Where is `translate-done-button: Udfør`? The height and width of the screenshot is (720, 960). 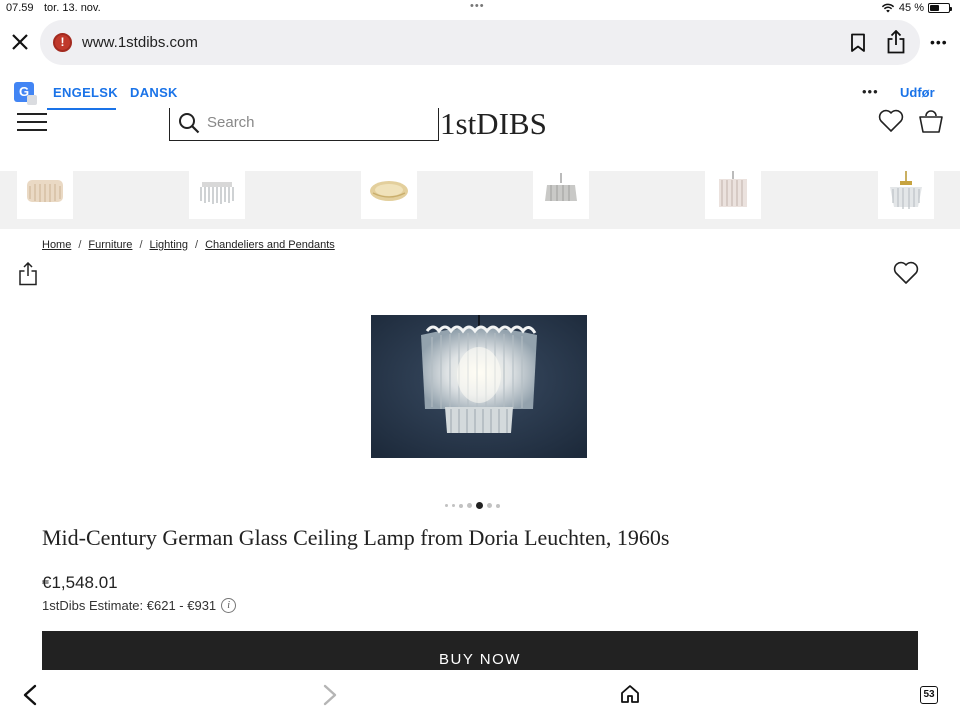 translate-done-button: Udfør is located at coordinates (917, 92).